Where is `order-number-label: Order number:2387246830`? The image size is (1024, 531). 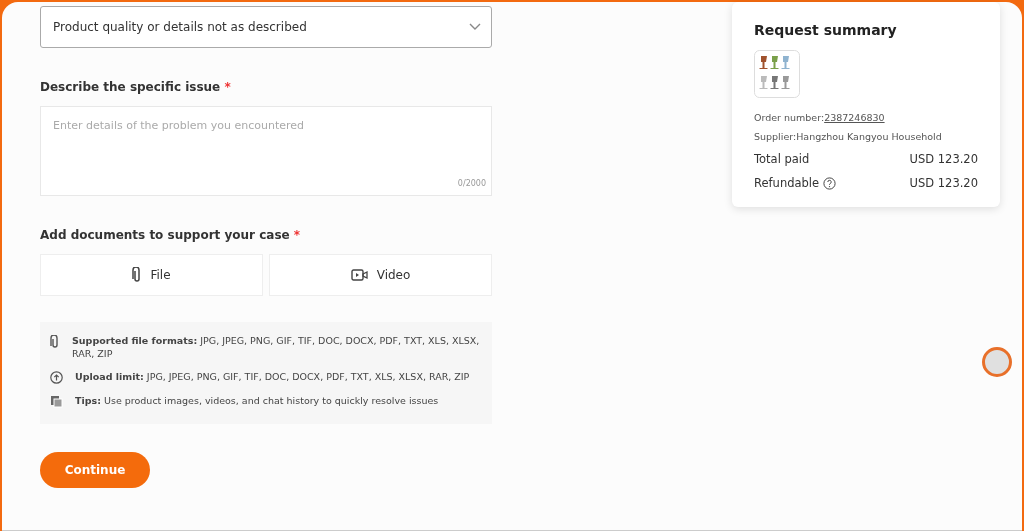
order-number-label: Order number:2387246830 is located at coordinates (820, 117).